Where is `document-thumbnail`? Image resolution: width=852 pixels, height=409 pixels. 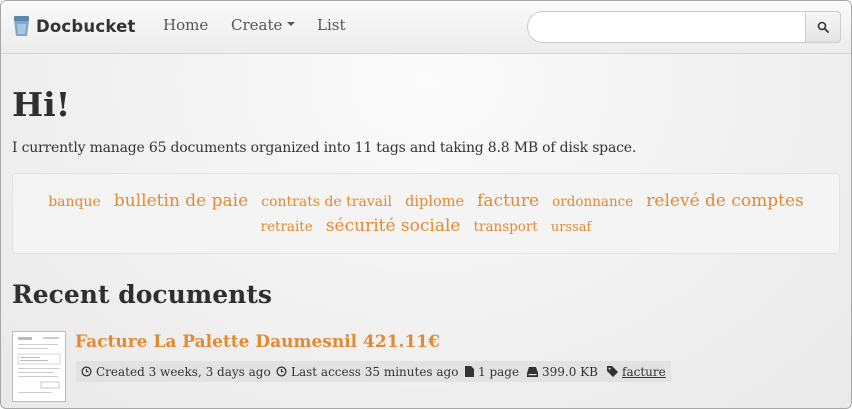
document-thumbnail is located at coordinates (39, 366).